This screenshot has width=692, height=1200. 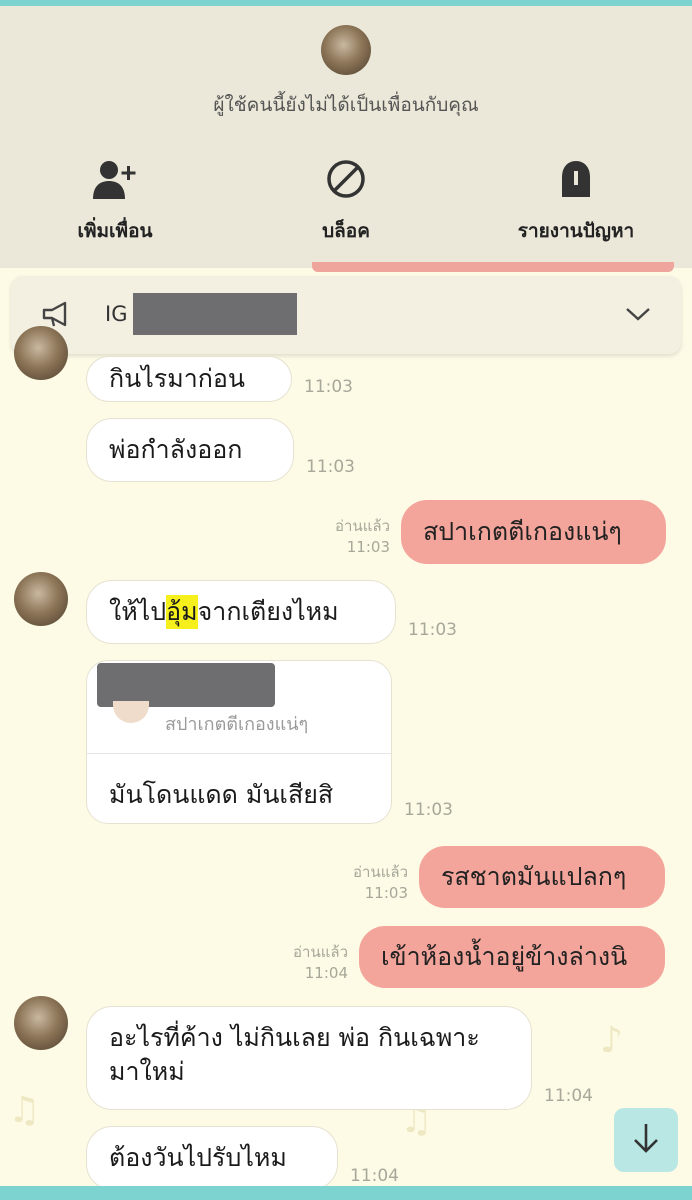 What do you see at coordinates (346, 1193) in the screenshot?
I see `bottom-accent-bar` at bounding box center [346, 1193].